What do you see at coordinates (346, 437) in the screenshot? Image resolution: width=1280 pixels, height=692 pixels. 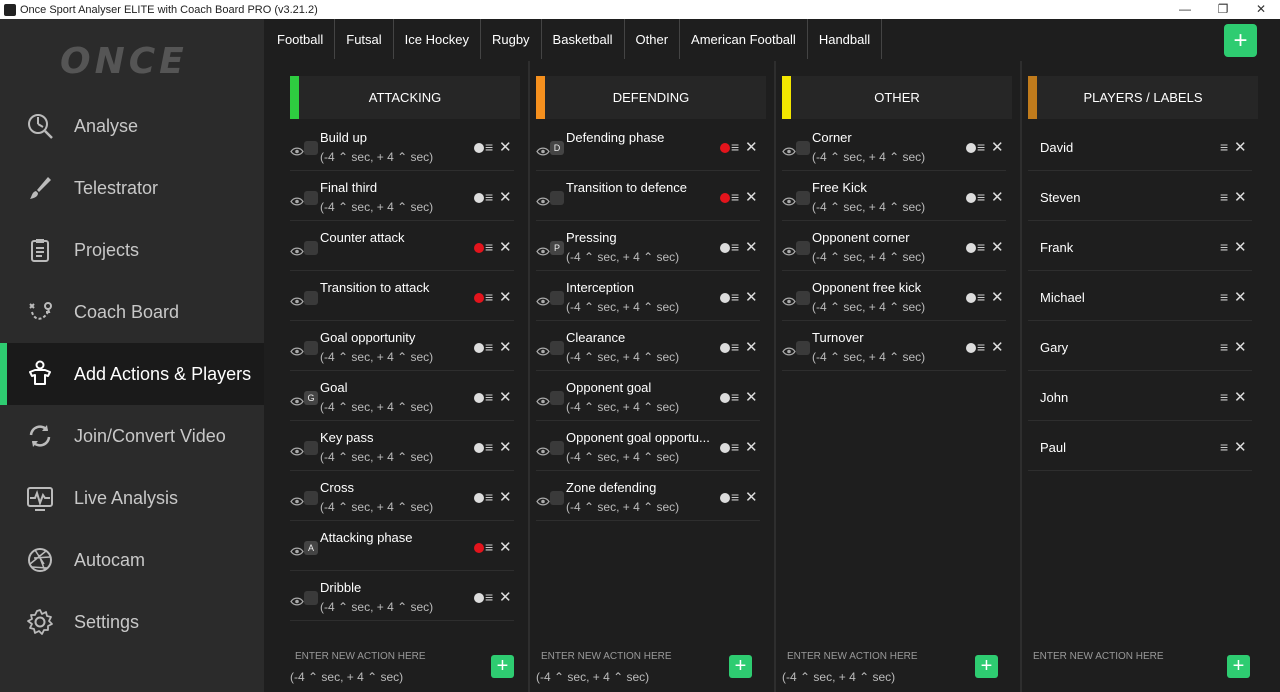 I see `action-name: Key pass` at bounding box center [346, 437].